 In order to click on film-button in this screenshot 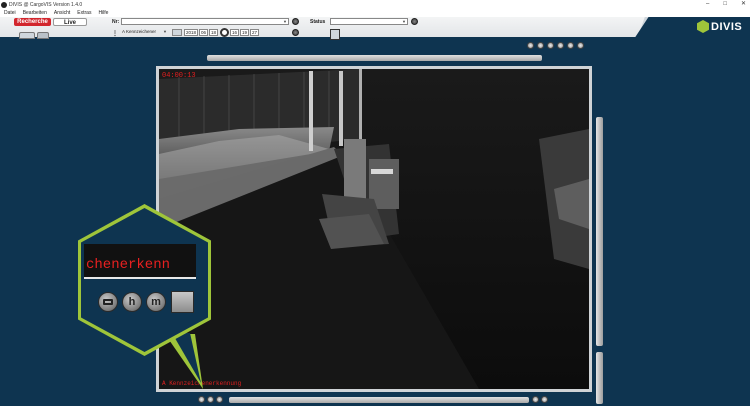, I will do `click(108, 302)`.